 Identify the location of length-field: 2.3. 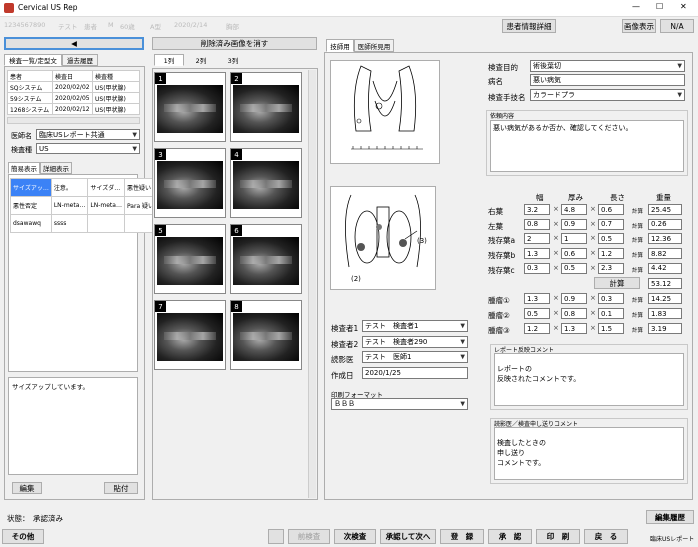
(611, 268).